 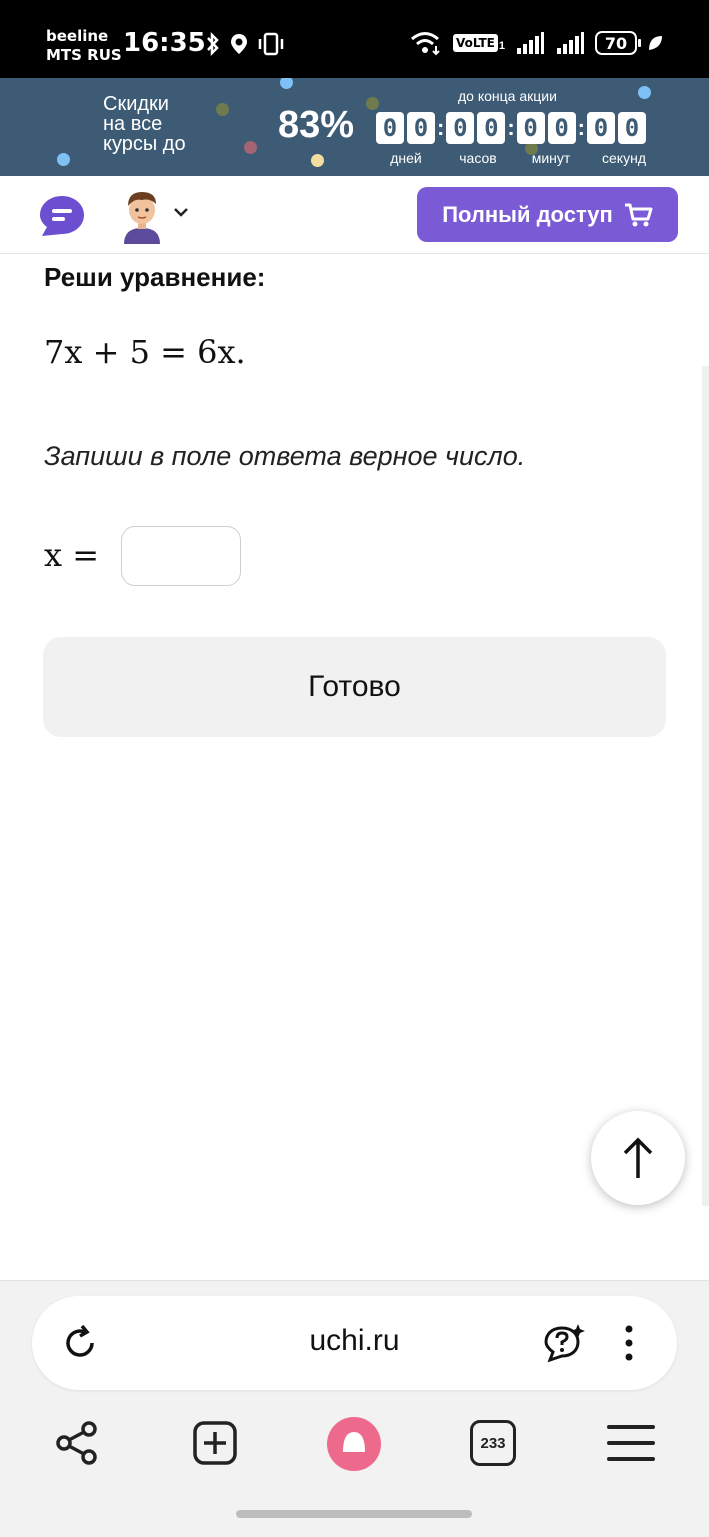 I want to click on countdown-timer: 0 0 : 0 0, so click(x=512, y=128).